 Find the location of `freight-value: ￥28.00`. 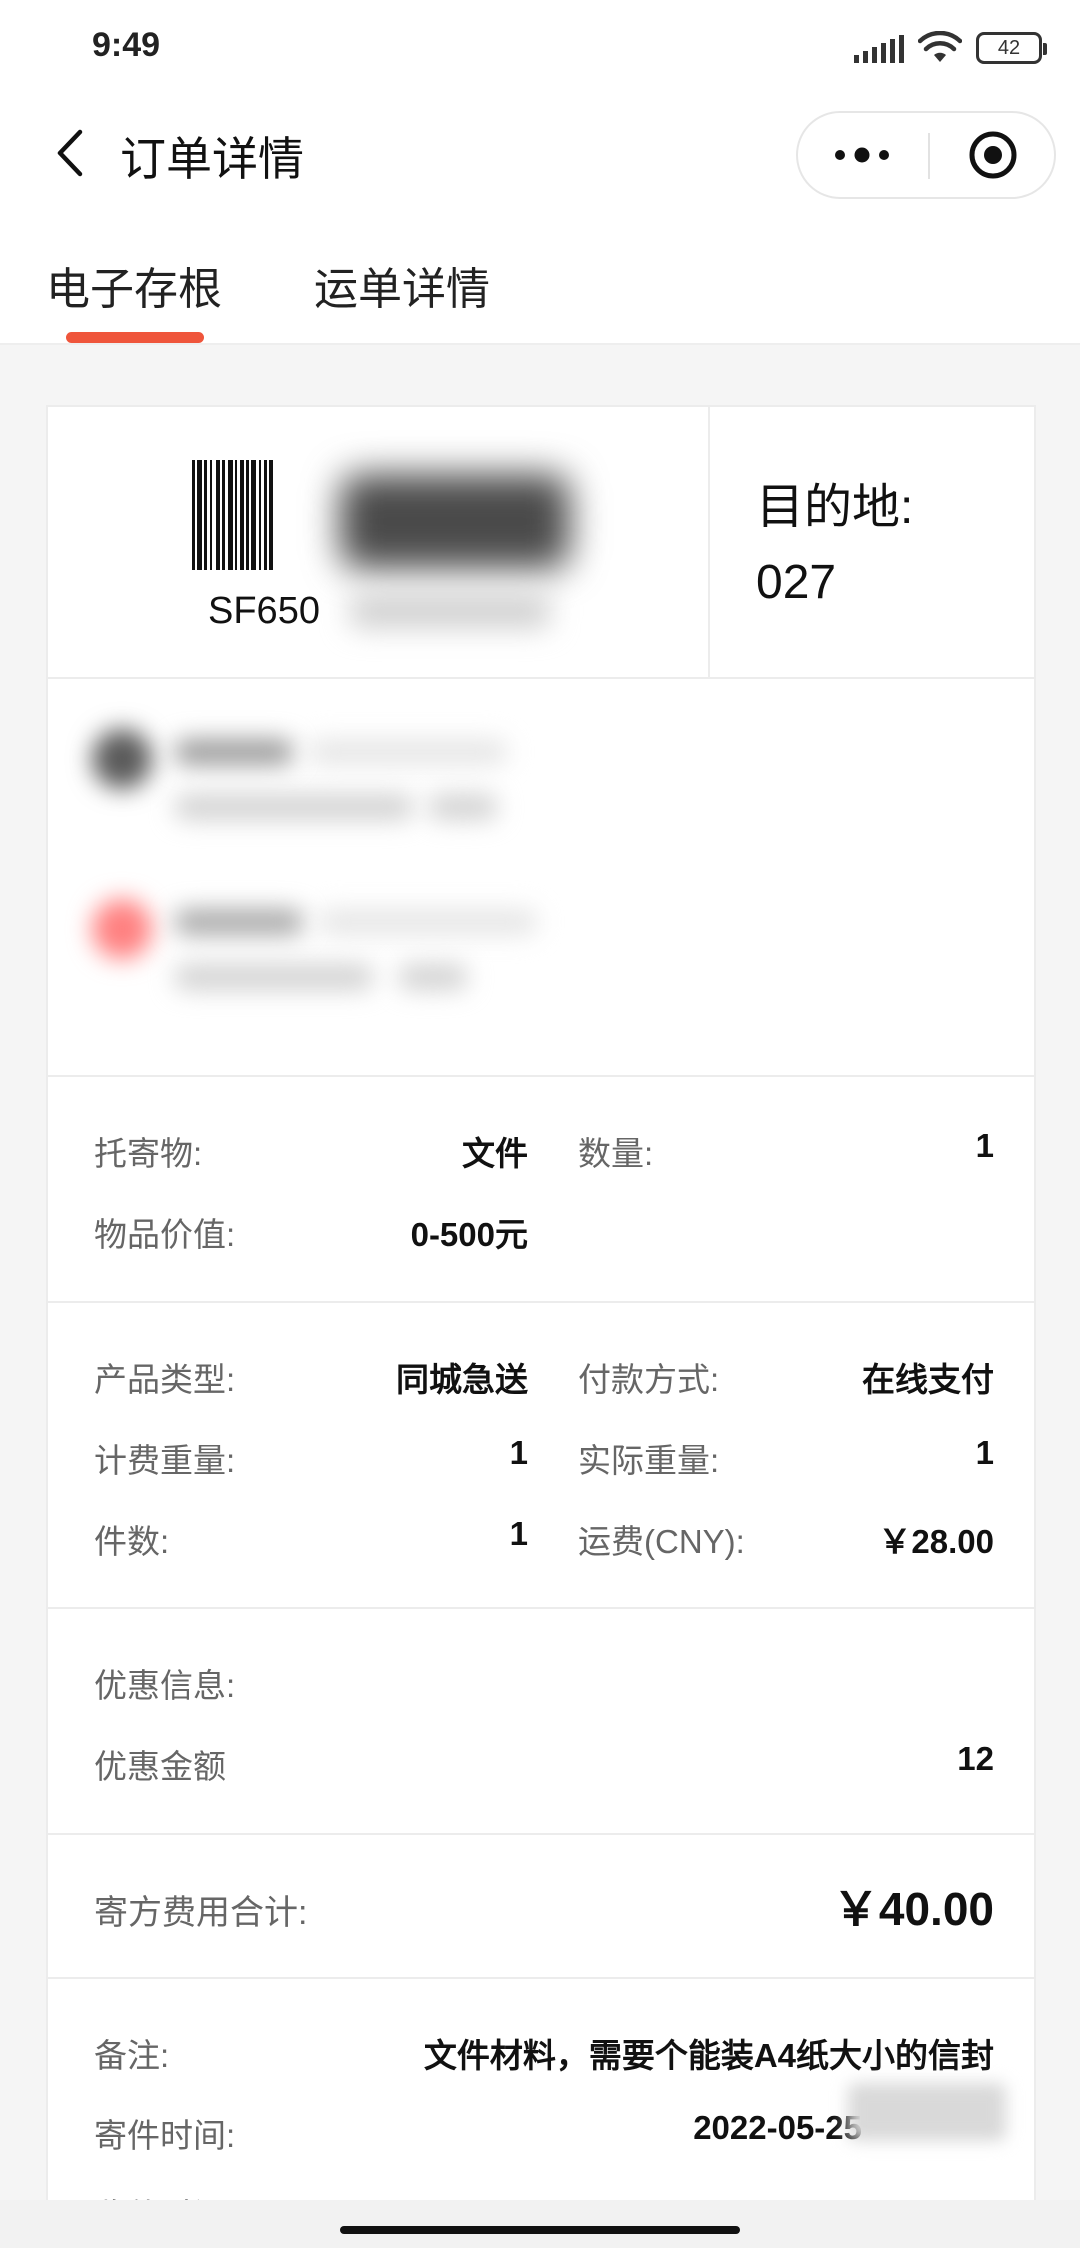

freight-value: ￥28.00 is located at coordinates (936, 1541).